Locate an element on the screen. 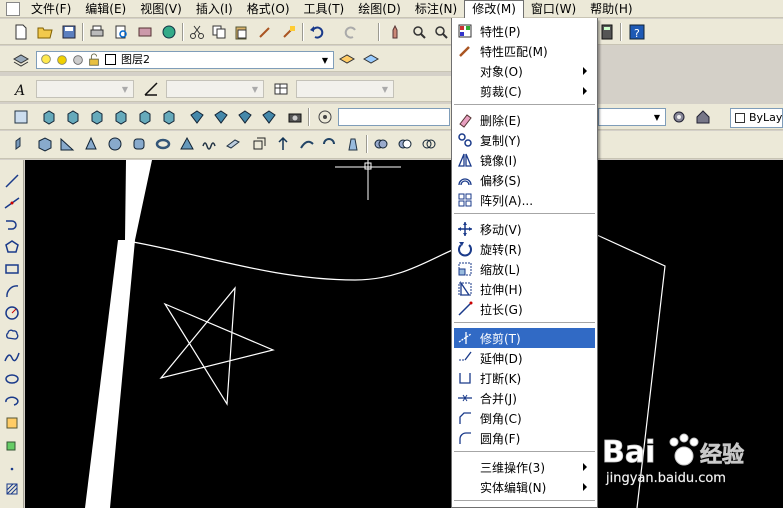 This screenshot has width=783, height=508. text-style-combo: ▼ is located at coordinates (85, 89).